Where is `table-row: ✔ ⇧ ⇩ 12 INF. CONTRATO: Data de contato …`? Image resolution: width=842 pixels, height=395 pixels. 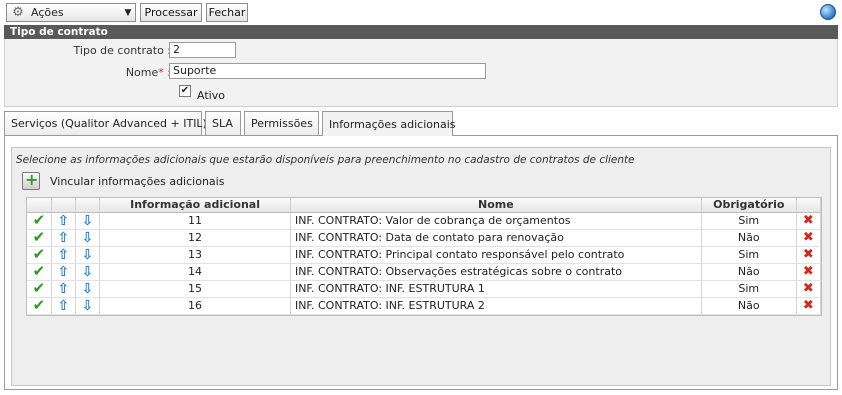 table-row: ✔ ⇧ ⇩ 12 INF. CONTRATO: Data de contato … is located at coordinates (424, 238).